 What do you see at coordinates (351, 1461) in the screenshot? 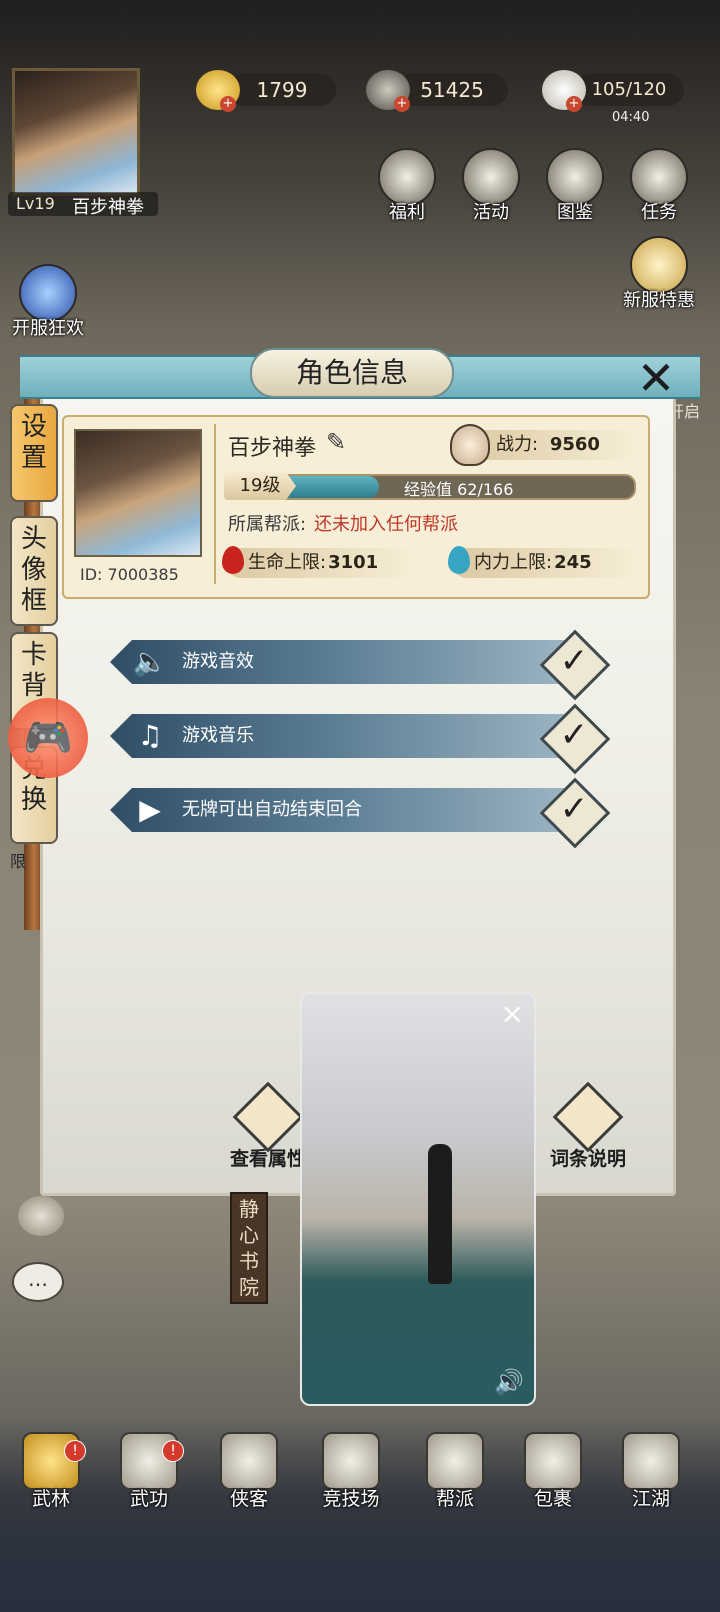
I see `crossed-swords-icon` at bounding box center [351, 1461].